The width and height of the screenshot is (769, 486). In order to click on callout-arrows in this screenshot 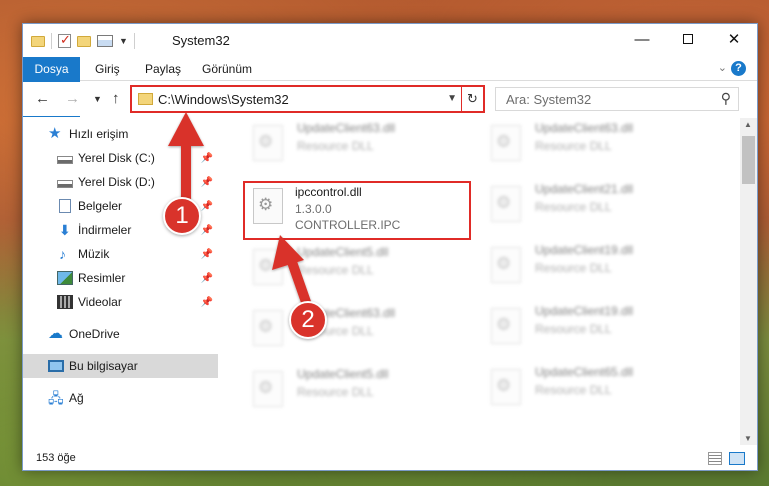, I will do `click(239, 209)`.